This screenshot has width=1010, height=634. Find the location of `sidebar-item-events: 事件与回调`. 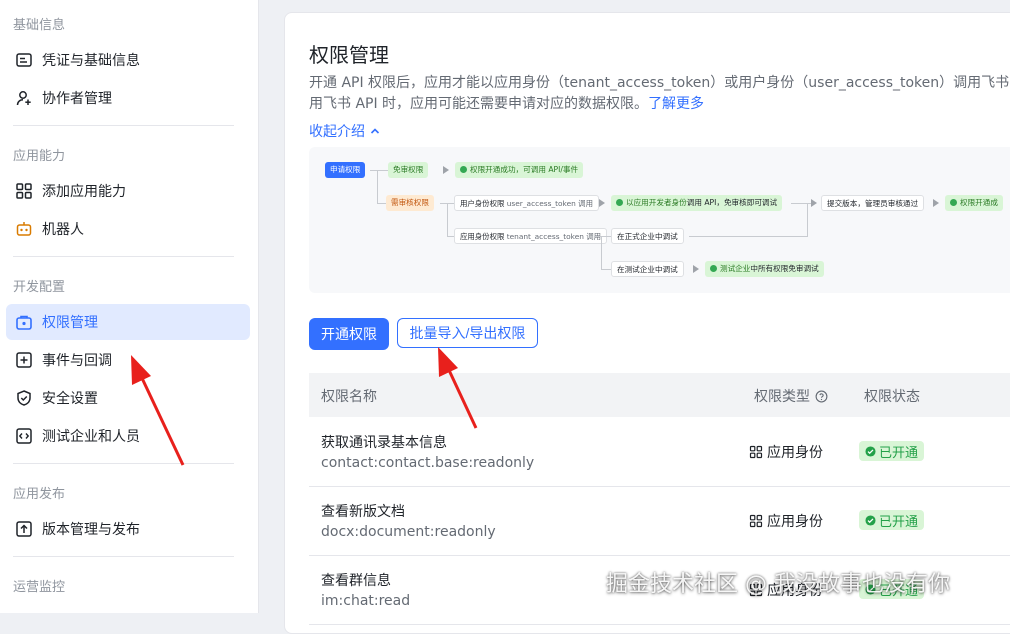

sidebar-item-events: 事件与回调 is located at coordinates (128, 360).